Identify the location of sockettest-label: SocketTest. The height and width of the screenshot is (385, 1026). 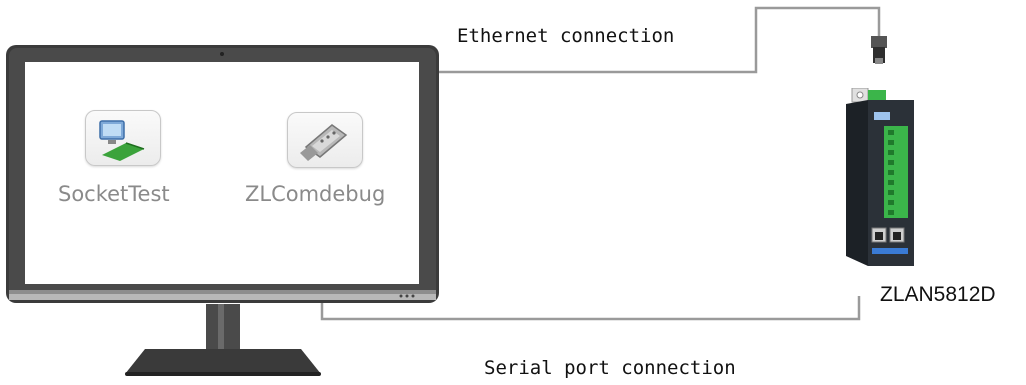
(114, 194).